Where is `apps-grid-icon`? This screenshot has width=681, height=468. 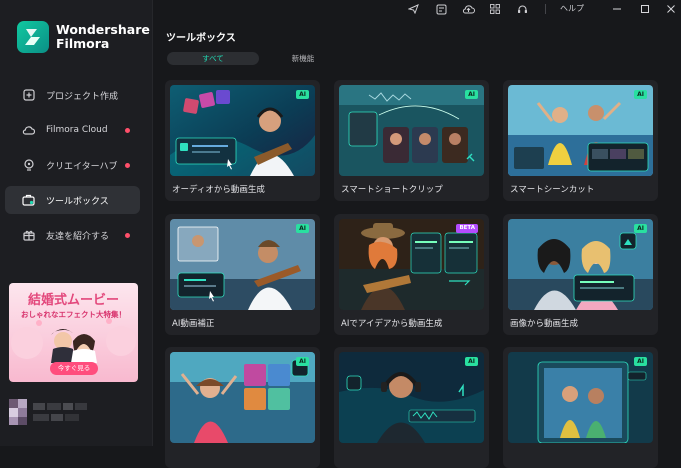
apps-grid-icon is located at coordinates (495, 9).